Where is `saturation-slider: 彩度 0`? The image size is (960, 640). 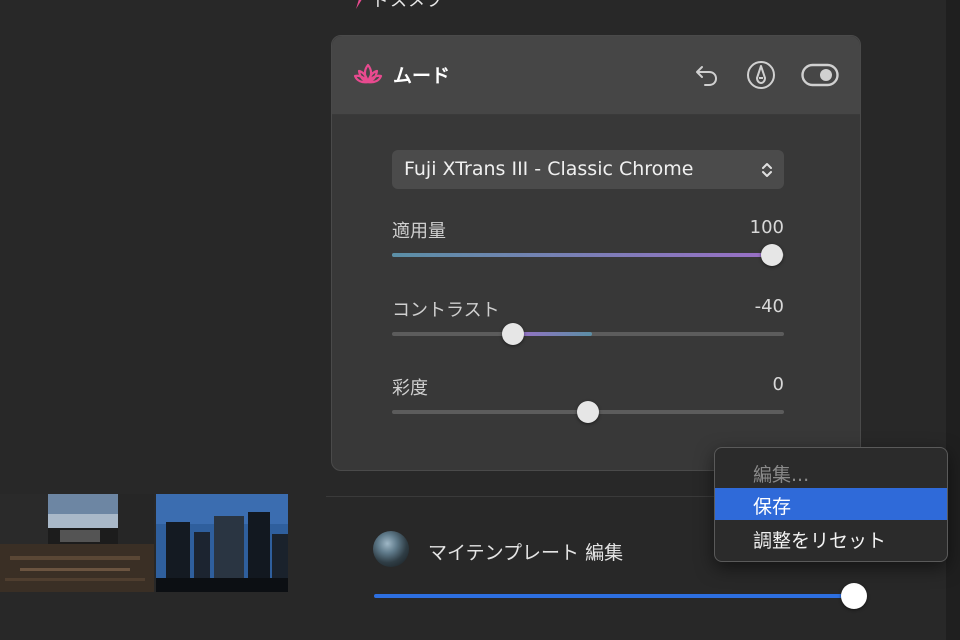
saturation-slider: 彩度 0 is located at coordinates (588, 404).